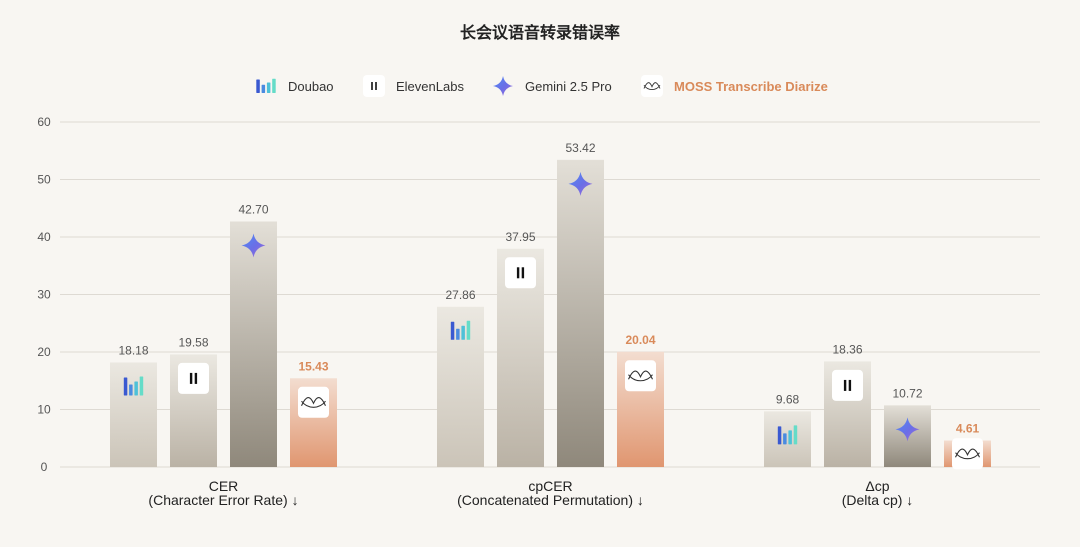 The height and width of the screenshot is (547, 1080). Describe the element at coordinates (44, 410) in the screenshot. I see `y-tick-label: 10` at that location.